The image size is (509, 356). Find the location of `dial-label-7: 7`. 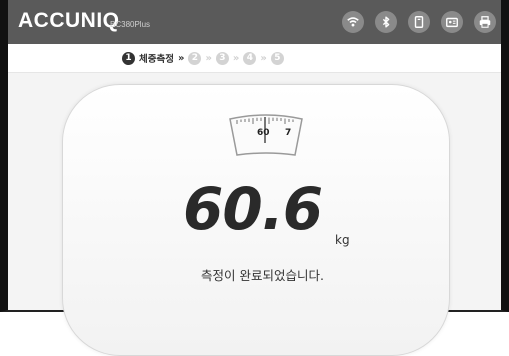

dial-label-7: 7 is located at coordinates (288, 133).